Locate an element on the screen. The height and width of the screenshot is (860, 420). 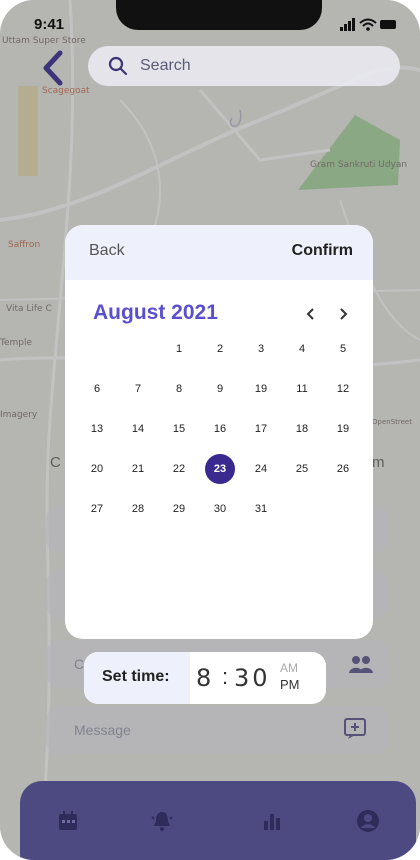
set-time-panel: Set time: 8 : 30 AM PM is located at coordinates (205, 678).